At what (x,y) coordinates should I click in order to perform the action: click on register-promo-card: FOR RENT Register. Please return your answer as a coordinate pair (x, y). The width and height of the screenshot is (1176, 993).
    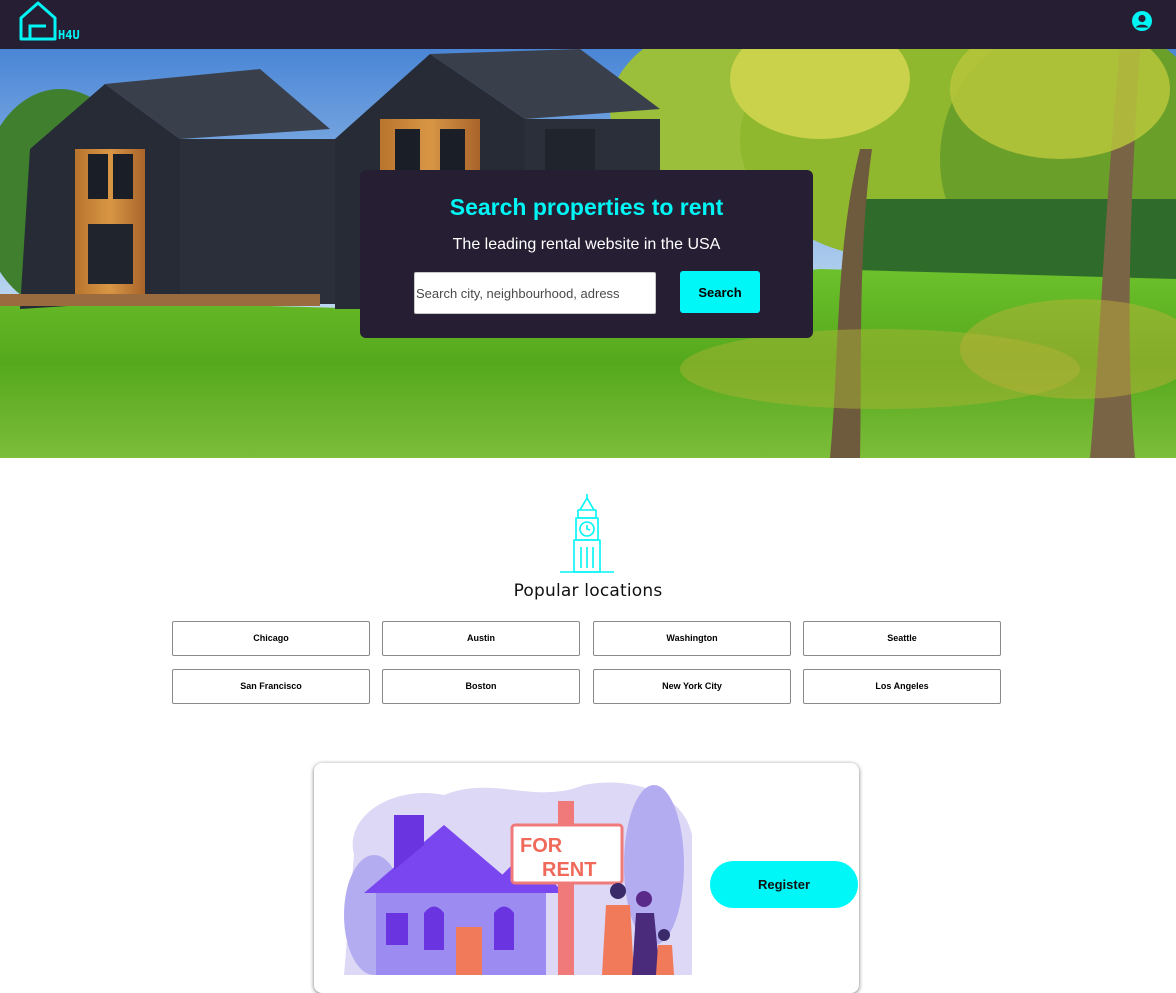
    Looking at the image, I should click on (586, 878).